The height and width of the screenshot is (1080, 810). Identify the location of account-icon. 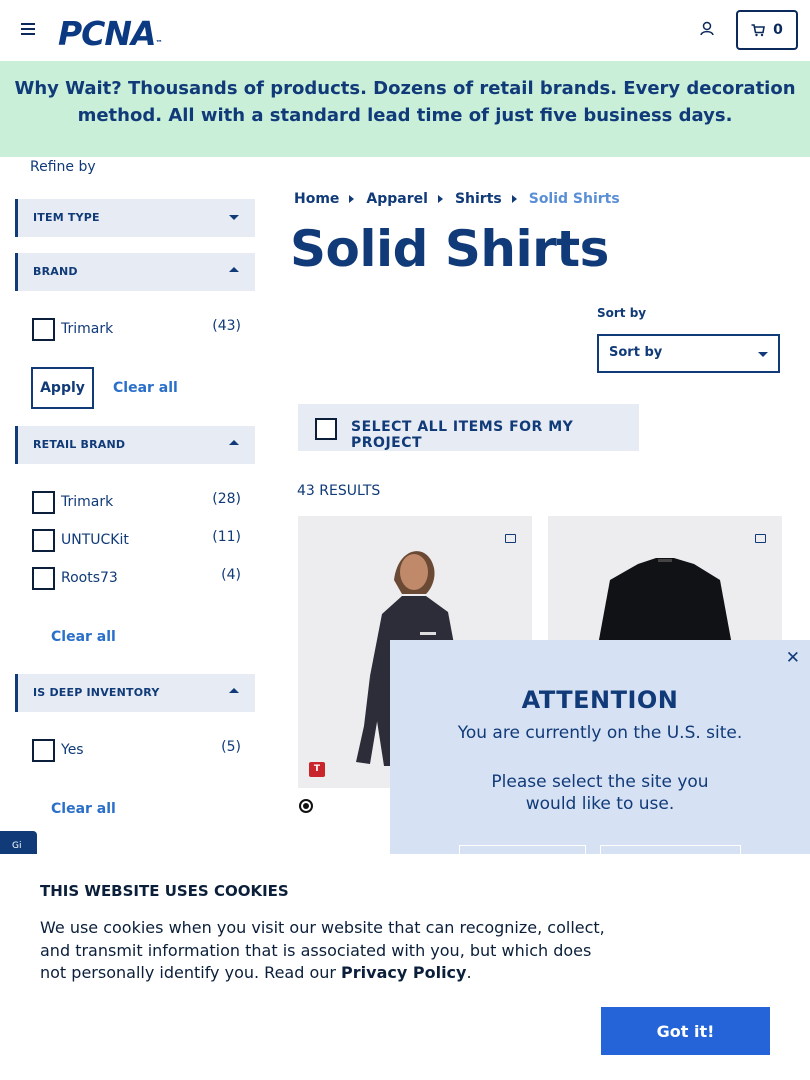
(708, 29).